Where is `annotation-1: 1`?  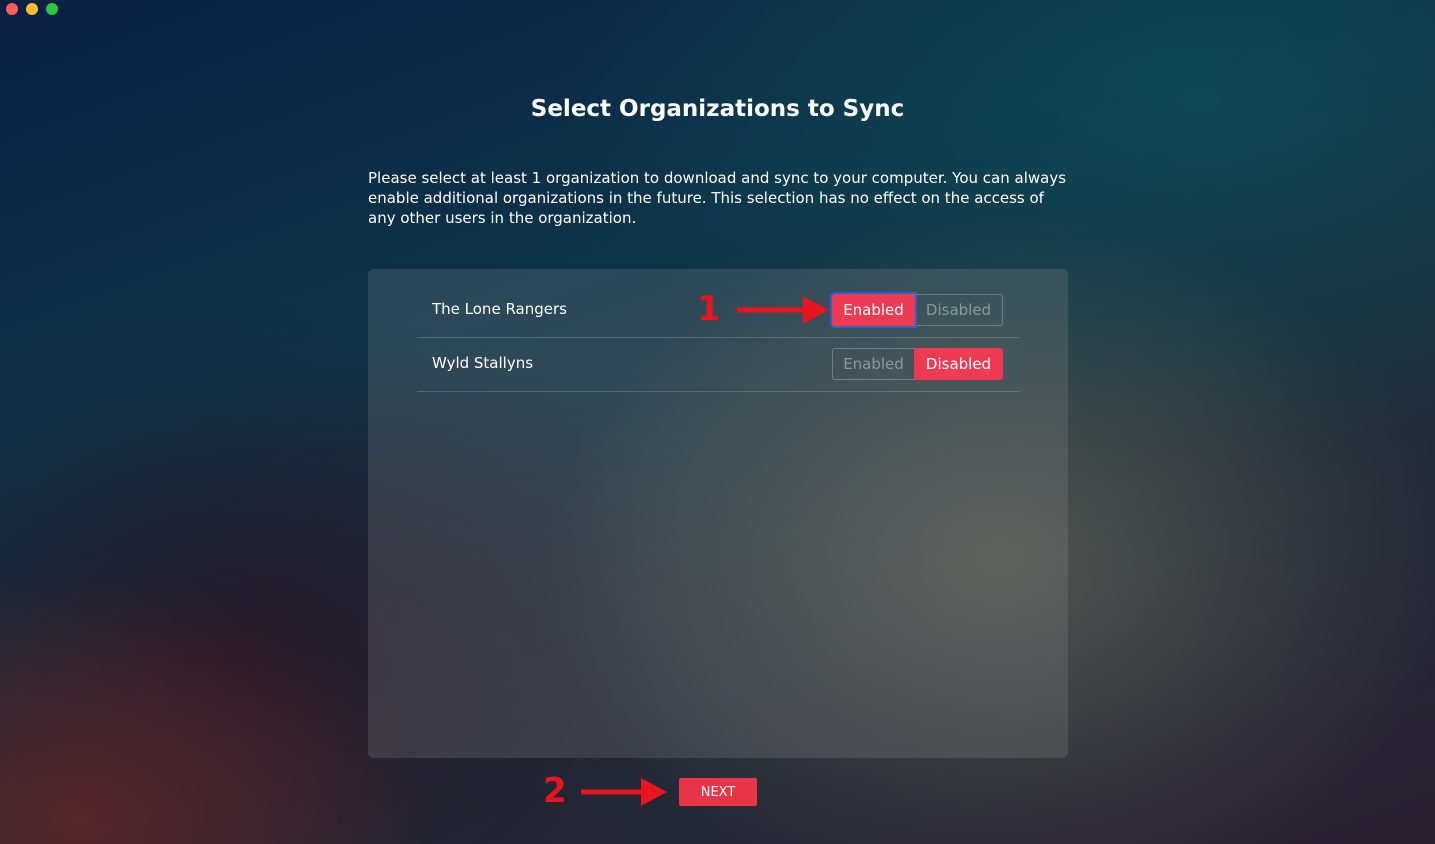
annotation-1: 1 is located at coordinates (765, 309).